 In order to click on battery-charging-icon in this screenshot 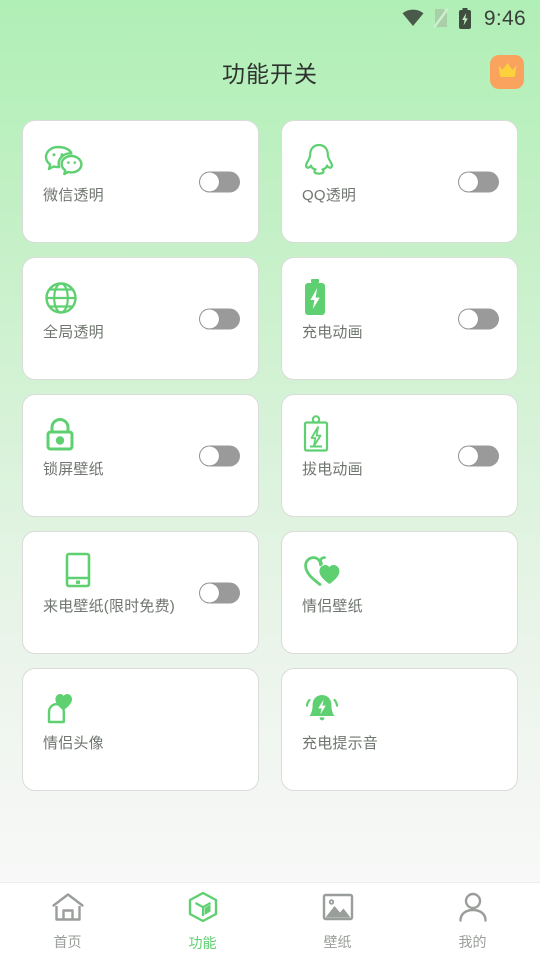, I will do `click(465, 18)`.